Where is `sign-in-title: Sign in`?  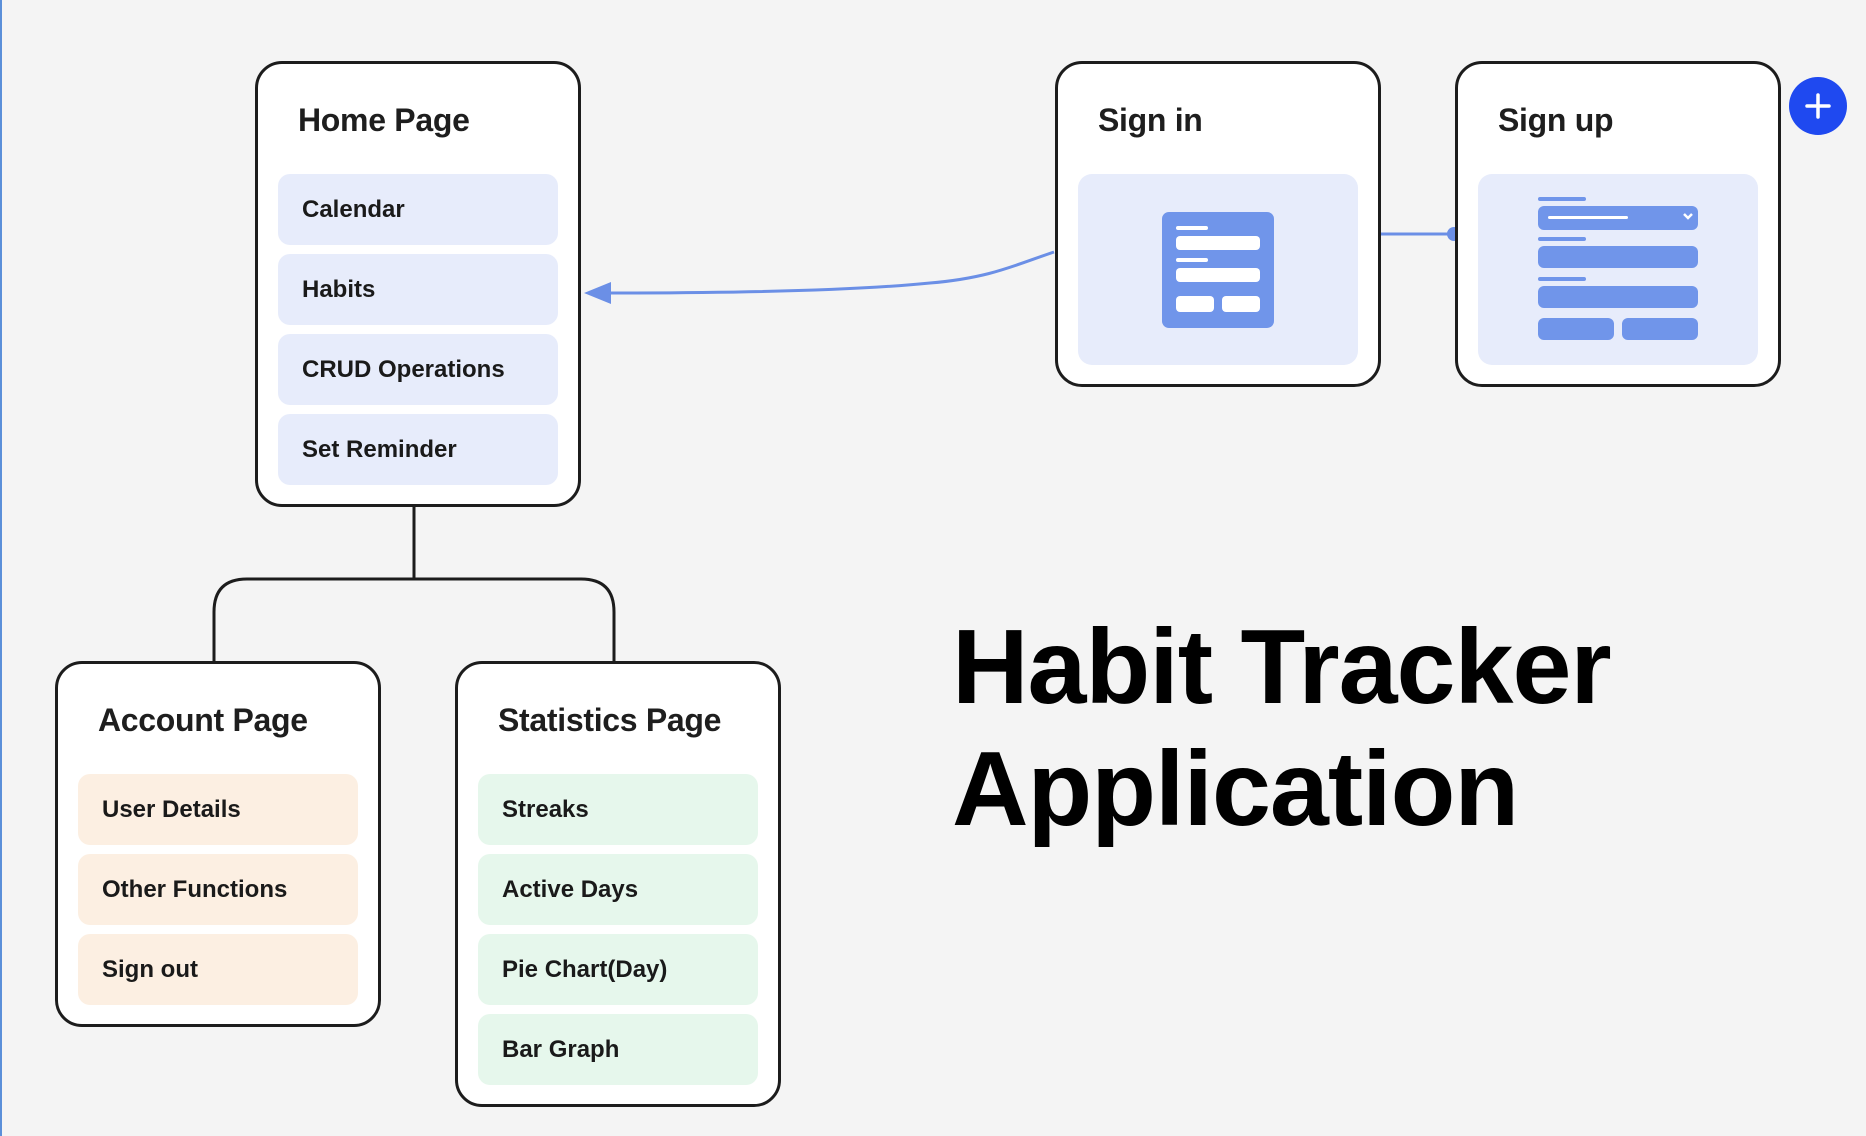
sign-in-title: Sign in is located at coordinates (1150, 120).